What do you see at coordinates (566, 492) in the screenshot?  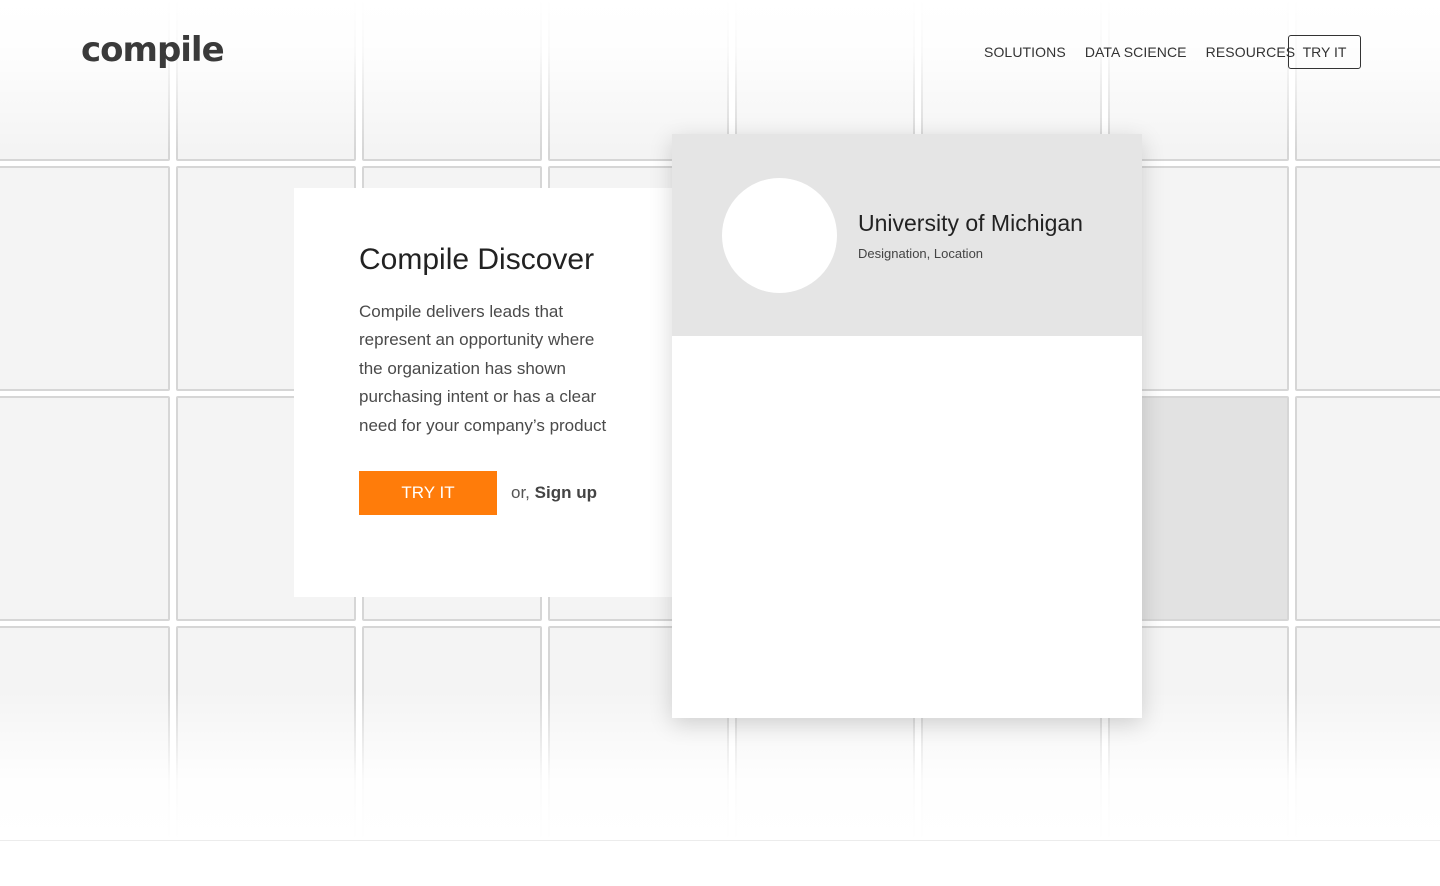 I see `sign-up-link: Sign up` at bounding box center [566, 492].